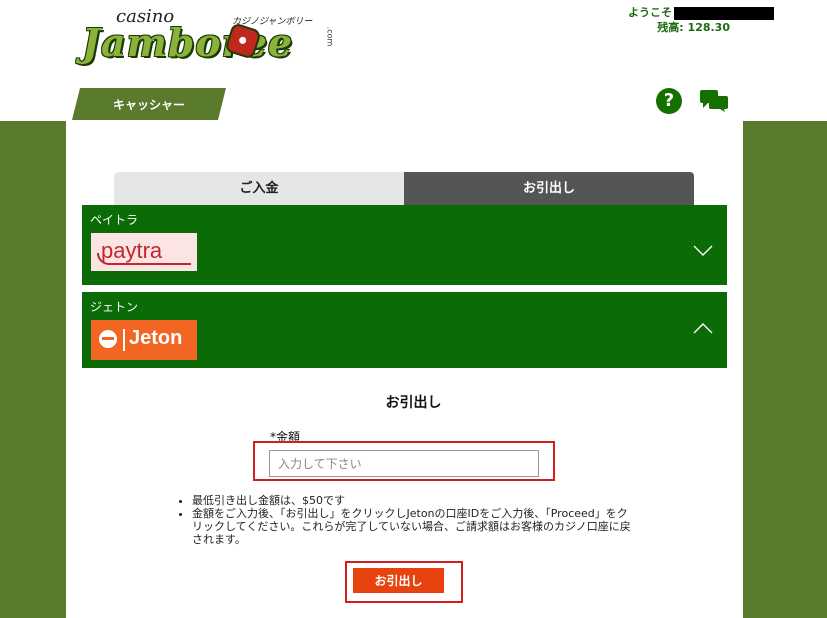 The height and width of the screenshot is (618, 827). Describe the element at coordinates (33, 369) in the screenshot. I see `left-background-band` at that location.